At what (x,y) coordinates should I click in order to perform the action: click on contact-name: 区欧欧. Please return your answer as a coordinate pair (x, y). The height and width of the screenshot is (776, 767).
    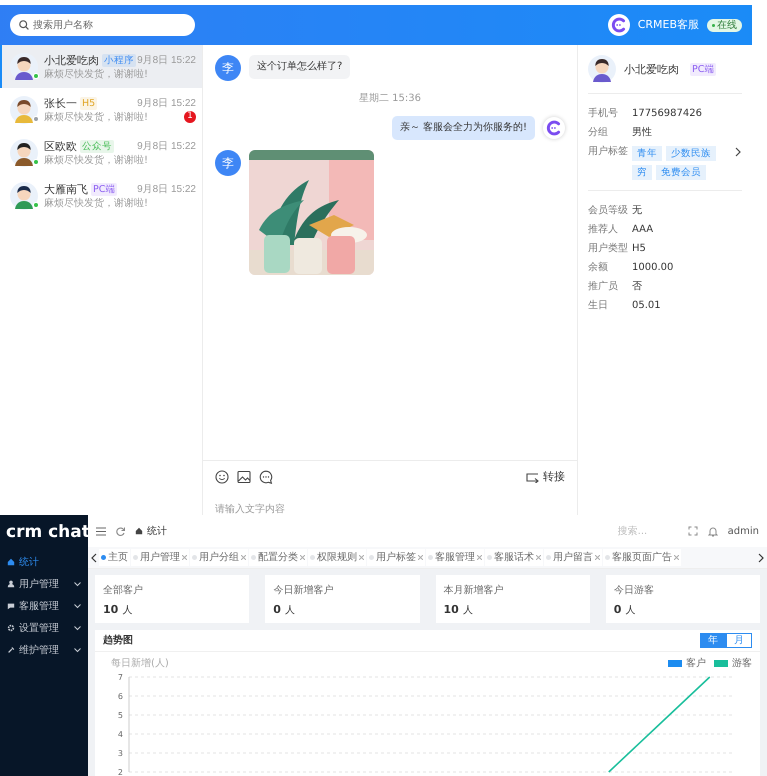
    Looking at the image, I should click on (60, 146).